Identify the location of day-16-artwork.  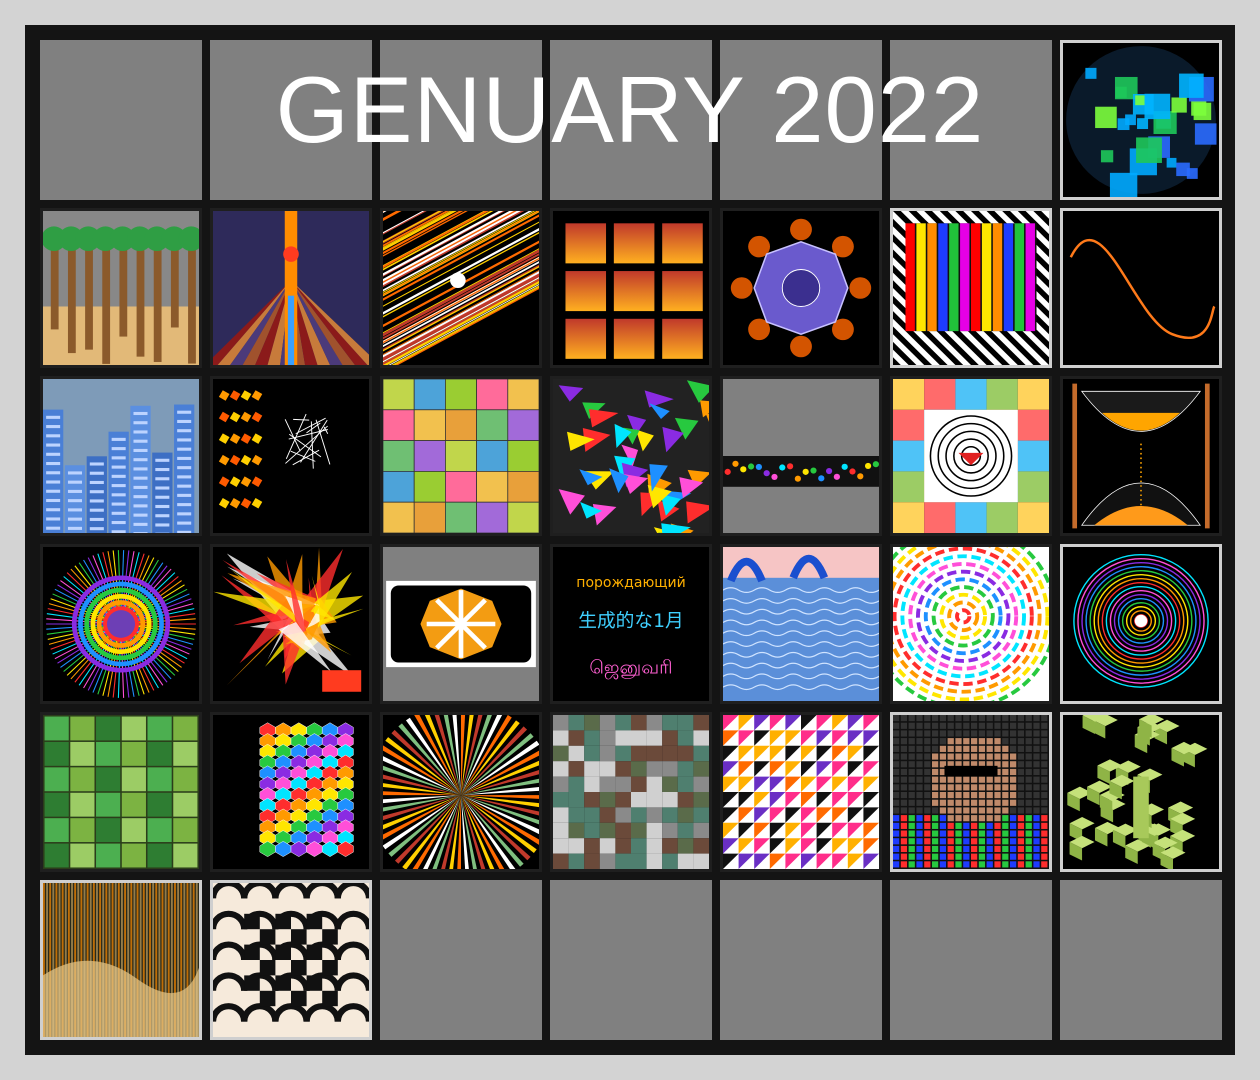
(121, 624).